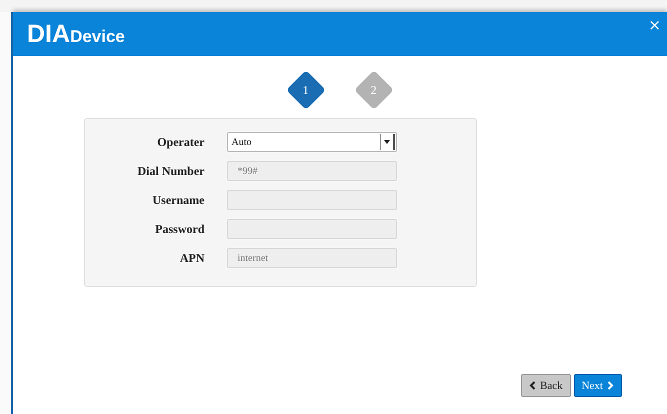  I want to click on field-label: Operater, so click(180, 142).